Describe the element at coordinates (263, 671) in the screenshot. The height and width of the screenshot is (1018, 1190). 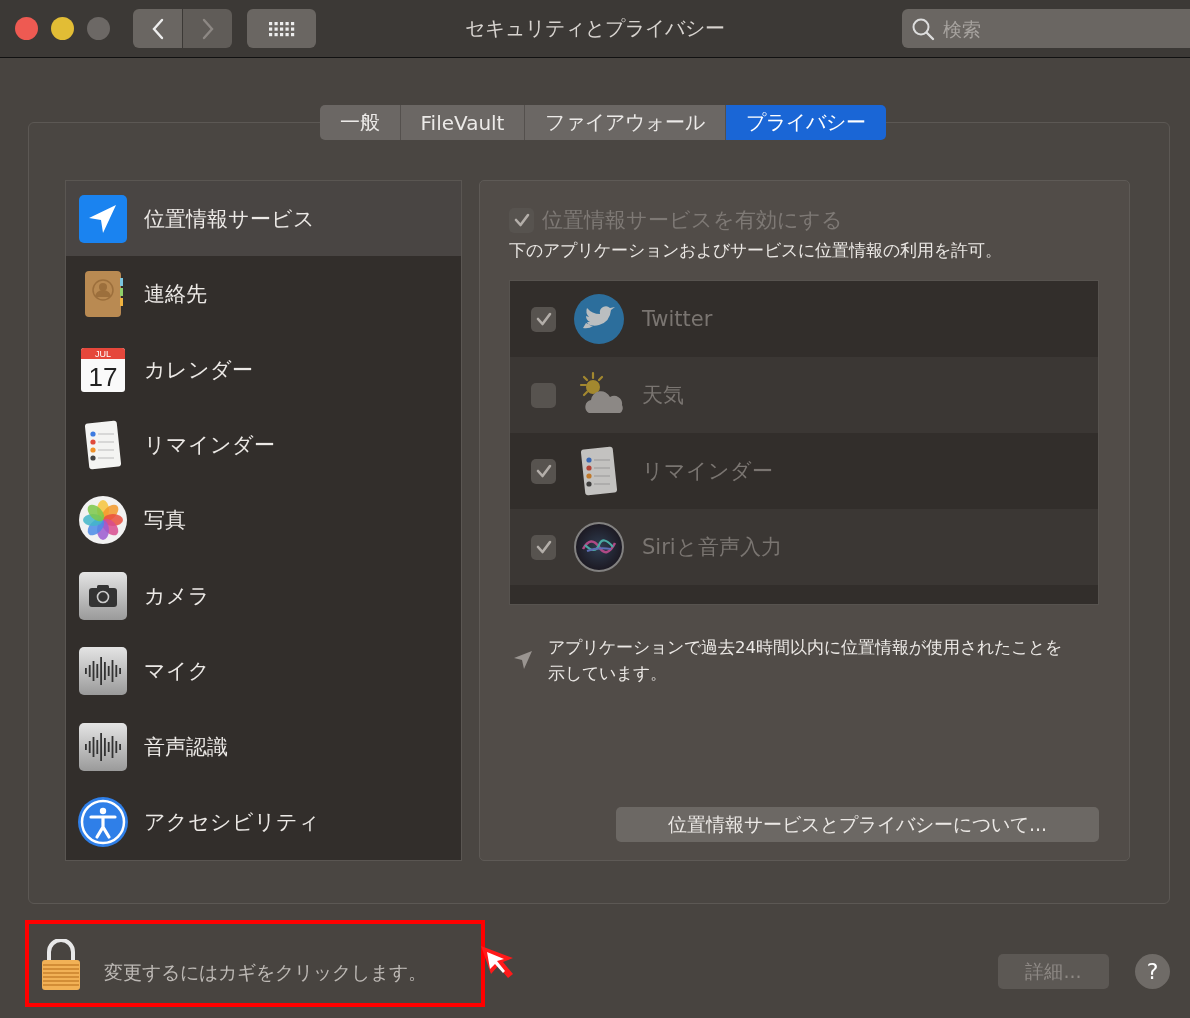
I see `sidebar-item: マイク` at that location.